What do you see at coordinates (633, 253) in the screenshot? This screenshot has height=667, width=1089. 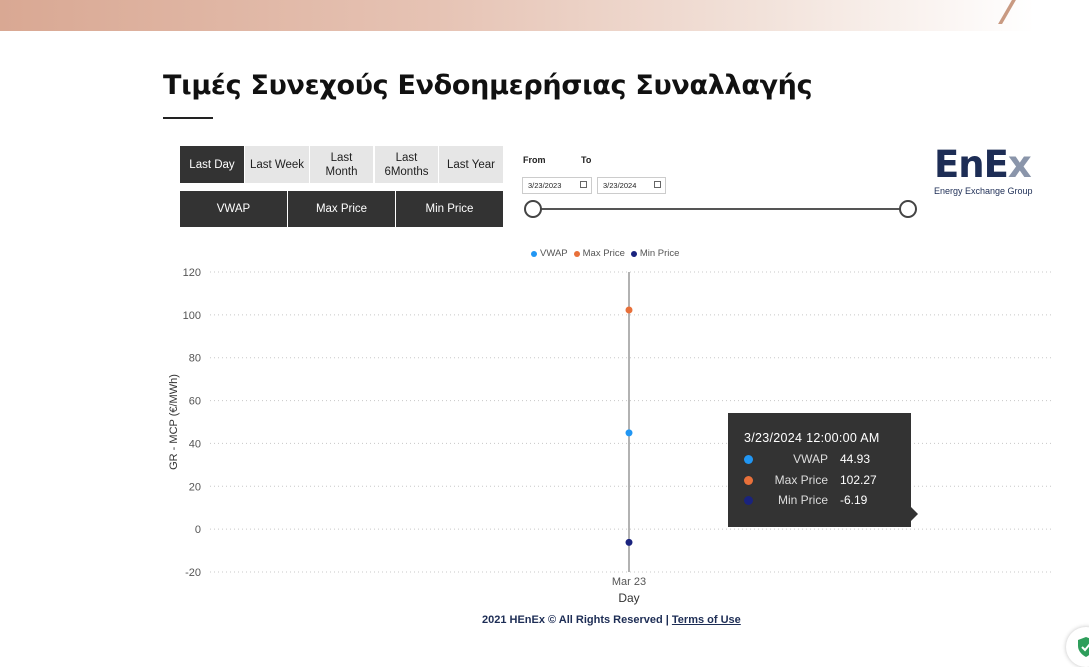 I see `min-price-legend-dot` at bounding box center [633, 253].